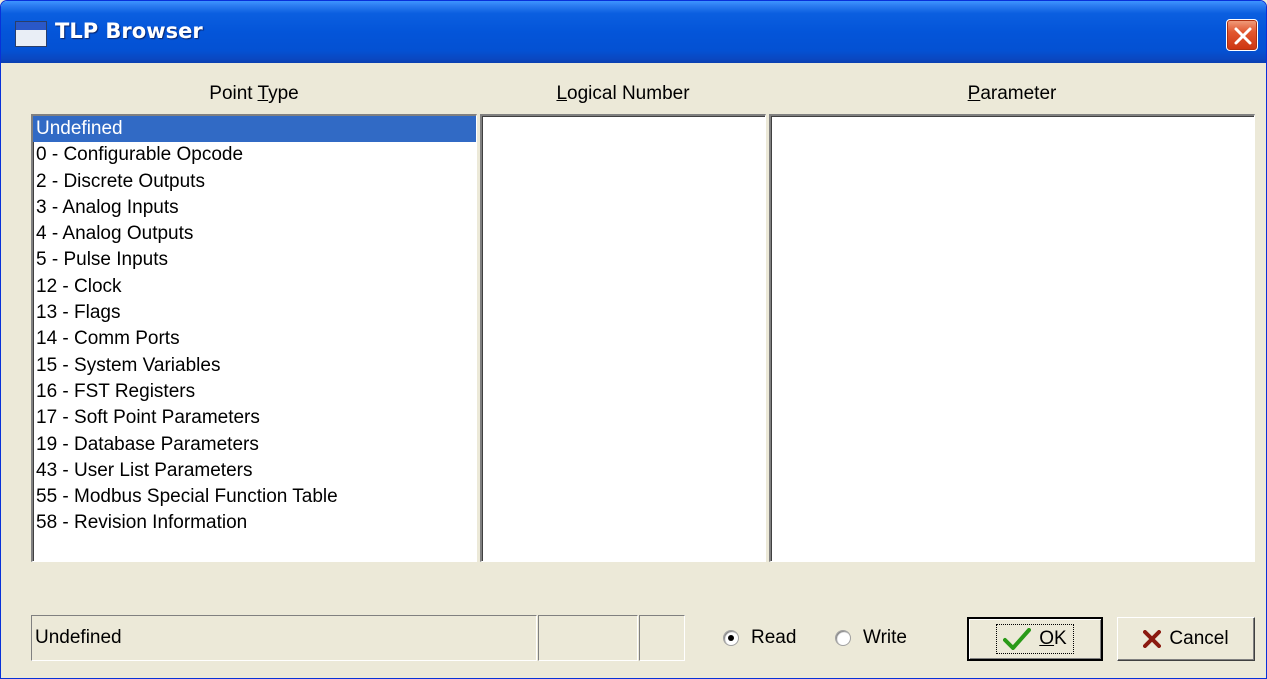 Image resolution: width=1267 pixels, height=679 pixels. I want to click on ok-focus-rect: OK, so click(1035, 639).